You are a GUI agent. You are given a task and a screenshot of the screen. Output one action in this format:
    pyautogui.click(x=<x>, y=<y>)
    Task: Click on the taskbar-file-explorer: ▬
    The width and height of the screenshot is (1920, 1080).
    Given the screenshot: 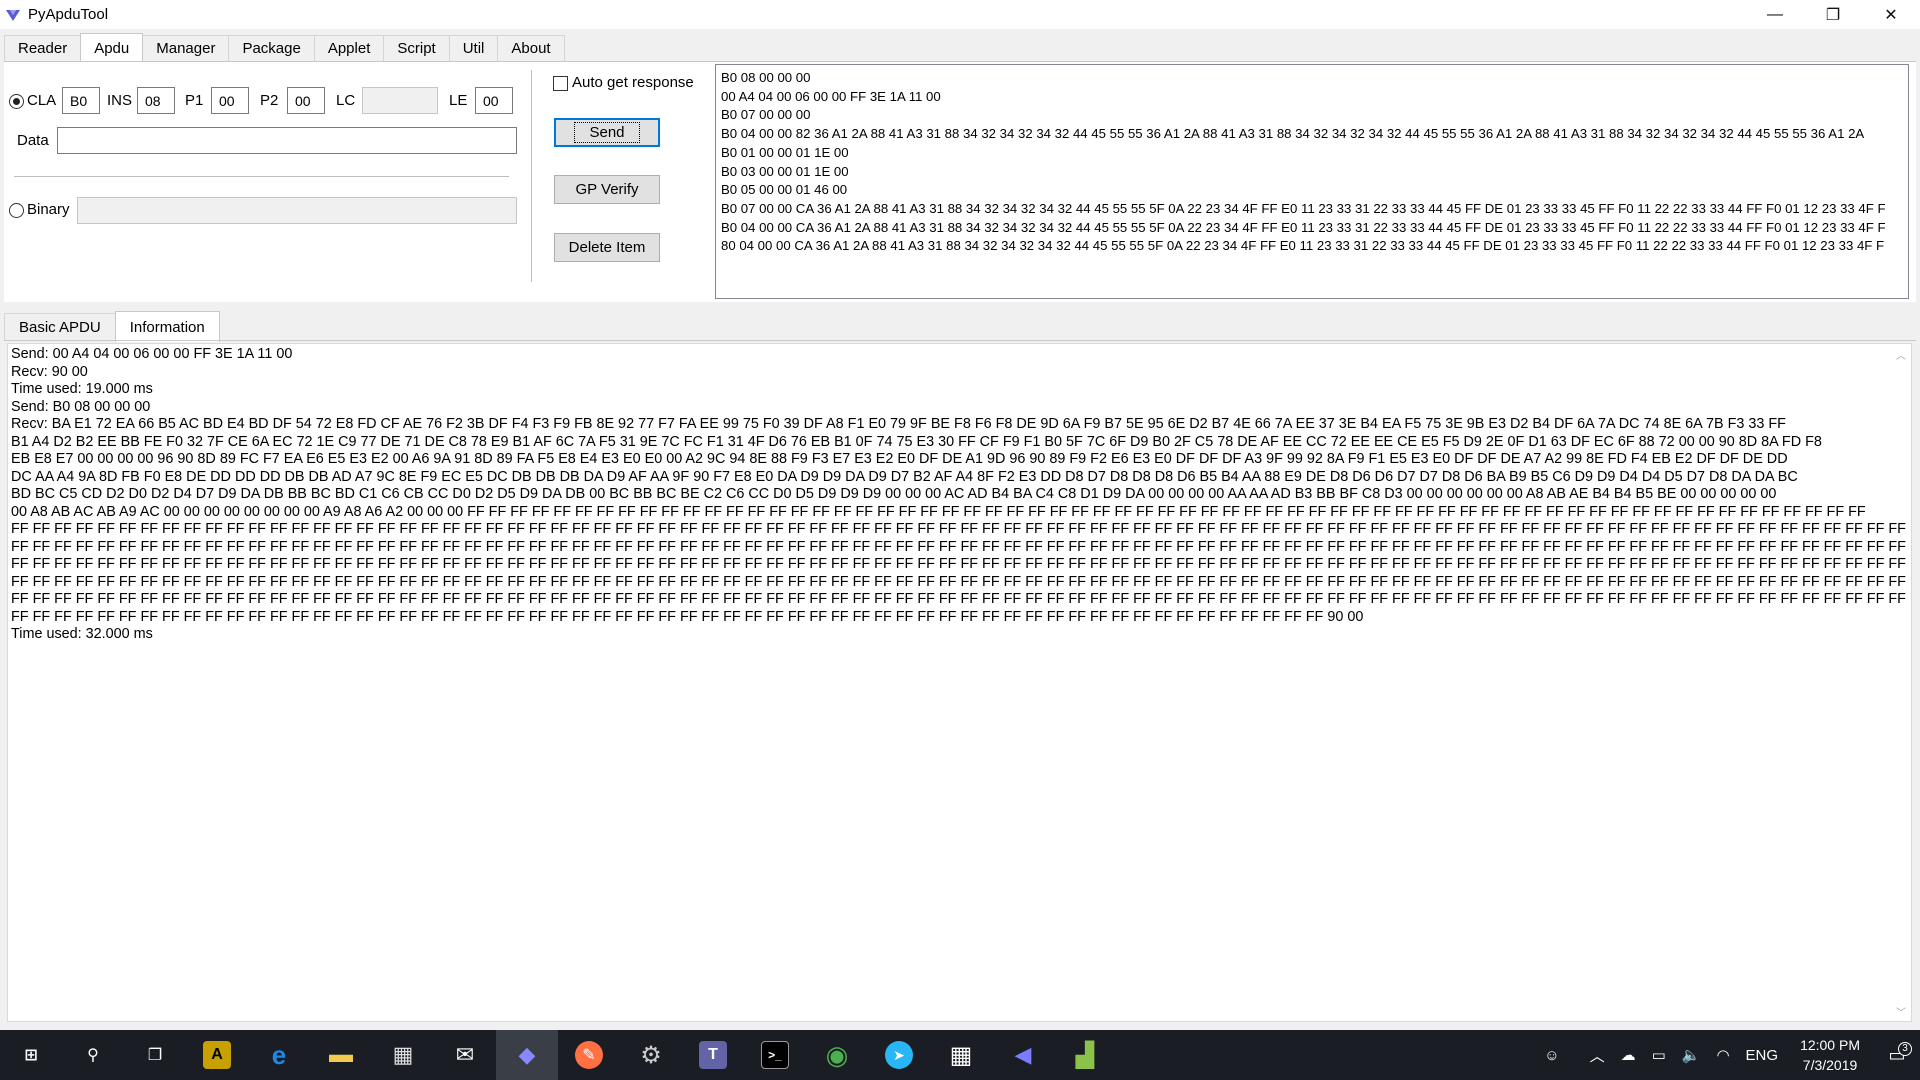 What is the action you would take?
    pyautogui.click(x=341, y=1055)
    